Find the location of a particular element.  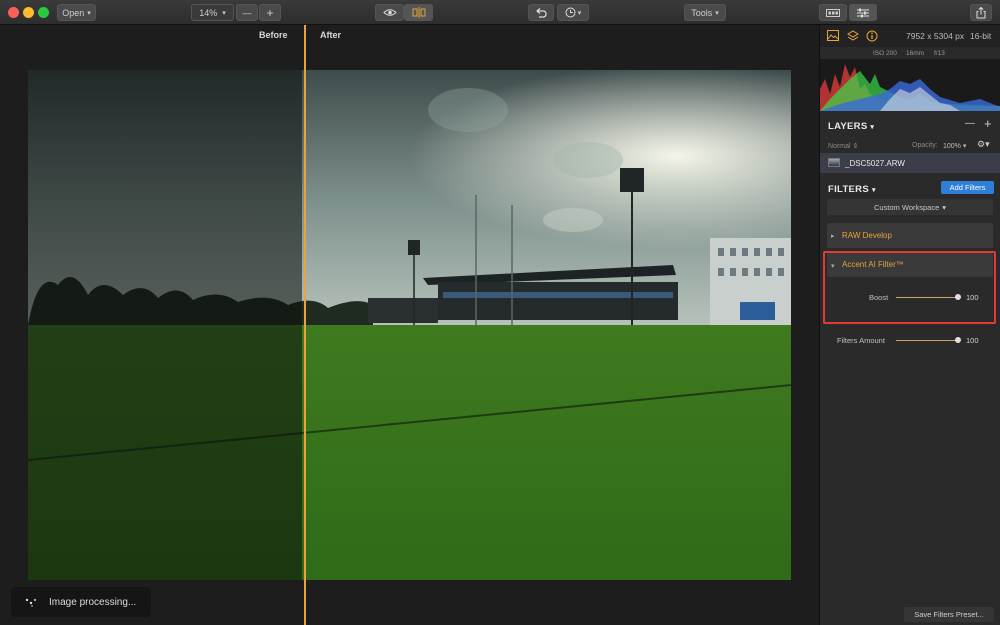

zoom-window-button is located at coordinates (43, 12).